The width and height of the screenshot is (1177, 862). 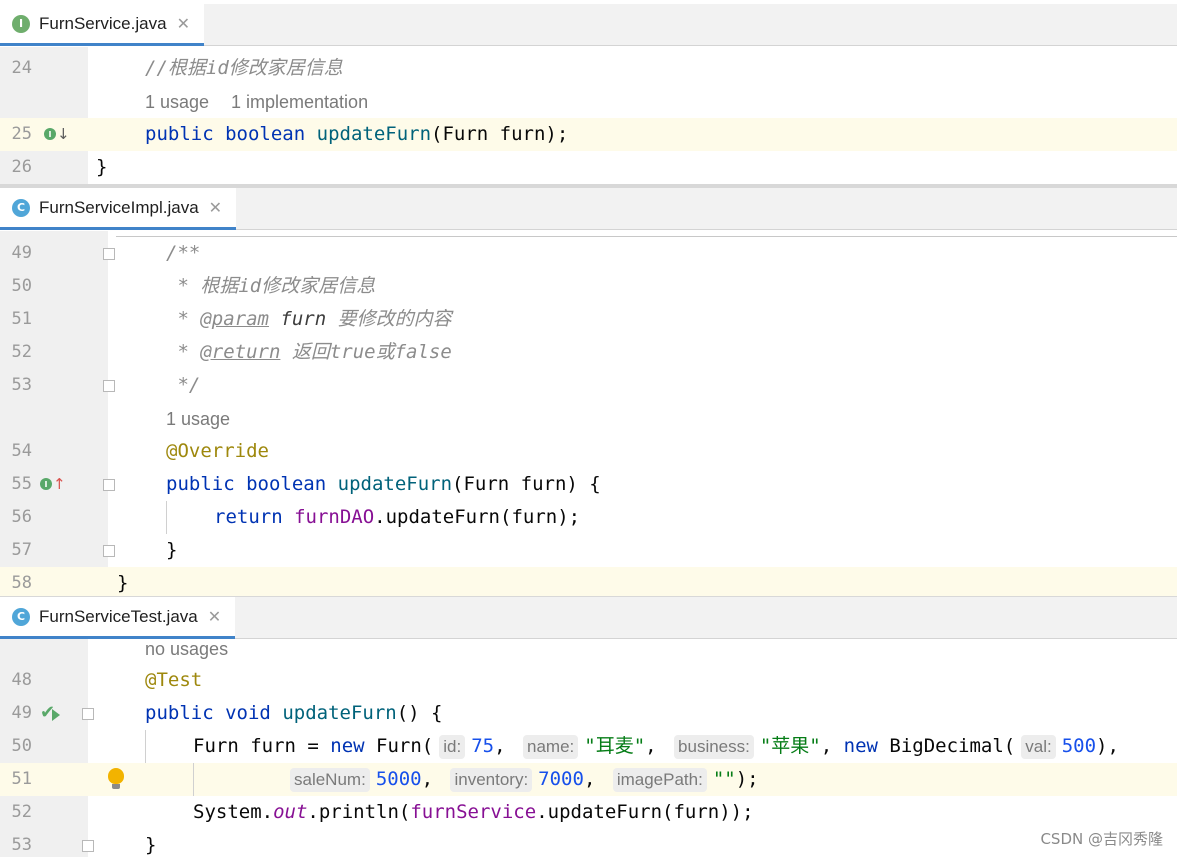 What do you see at coordinates (588, 209) in the screenshot?
I see `tabbar-furnserviceimpl: C FurnServiceImpl.java ✕` at bounding box center [588, 209].